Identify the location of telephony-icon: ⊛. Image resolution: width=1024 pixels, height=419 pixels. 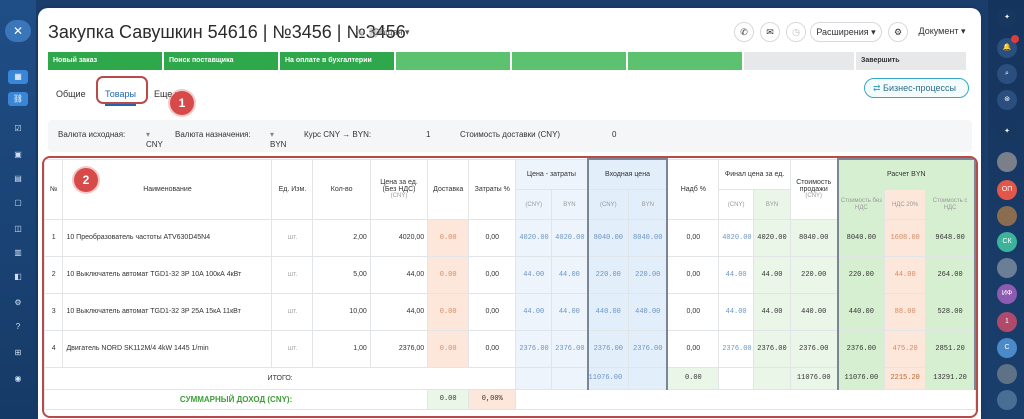
(1007, 100).